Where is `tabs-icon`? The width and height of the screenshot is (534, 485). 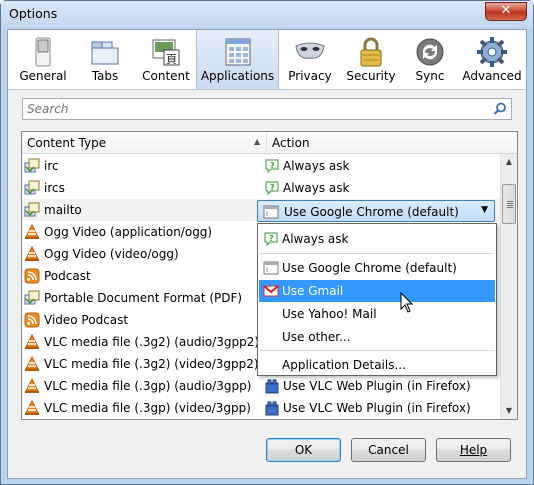
tabs-icon is located at coordinates (105, 53).